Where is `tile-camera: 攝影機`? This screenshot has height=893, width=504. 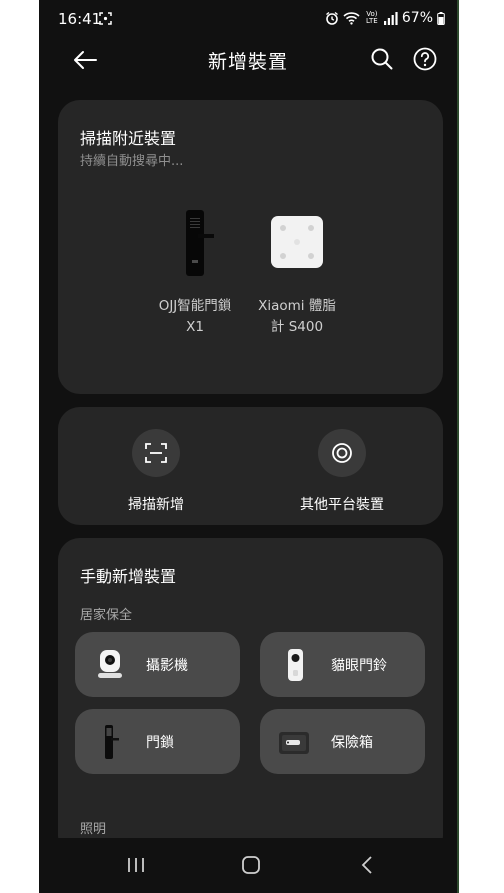 tile-camera: 攝影機 is located at coordinates (157, 664).